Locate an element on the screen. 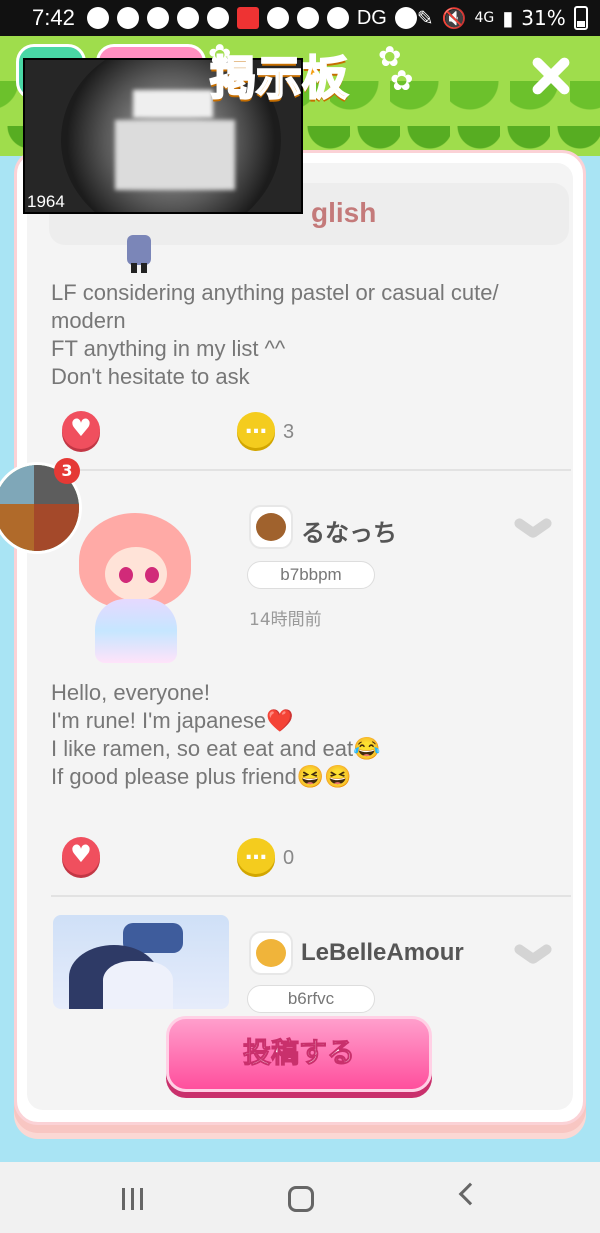 The height and width of the screenshot is (1233, 600). page-title: 掲示板 is located at coordinates (279, 78).